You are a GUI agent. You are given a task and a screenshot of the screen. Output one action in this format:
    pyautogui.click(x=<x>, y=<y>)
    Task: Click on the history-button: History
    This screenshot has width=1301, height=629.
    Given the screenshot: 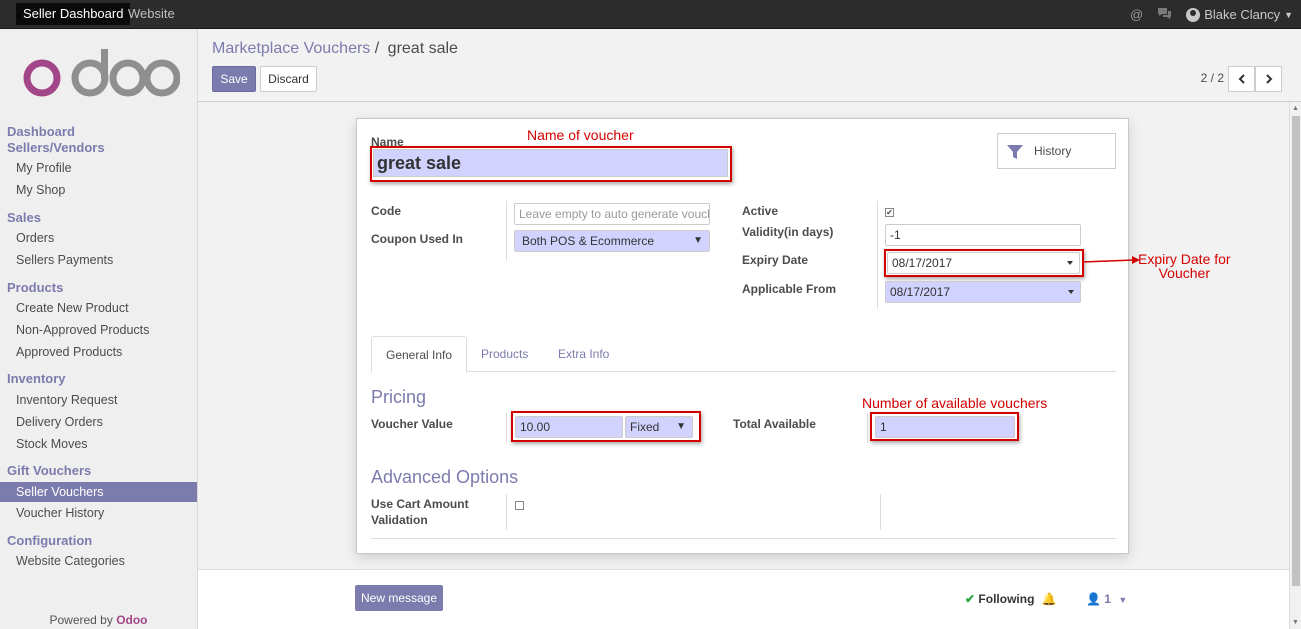 What is the action you would take?
    pyautogui.click(x=1056, y=151)
    